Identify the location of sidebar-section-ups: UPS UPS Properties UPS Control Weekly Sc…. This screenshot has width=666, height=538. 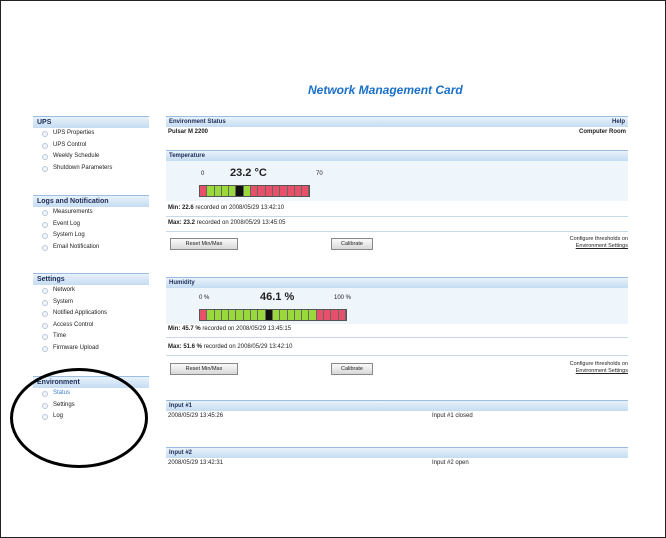
(91, 145).